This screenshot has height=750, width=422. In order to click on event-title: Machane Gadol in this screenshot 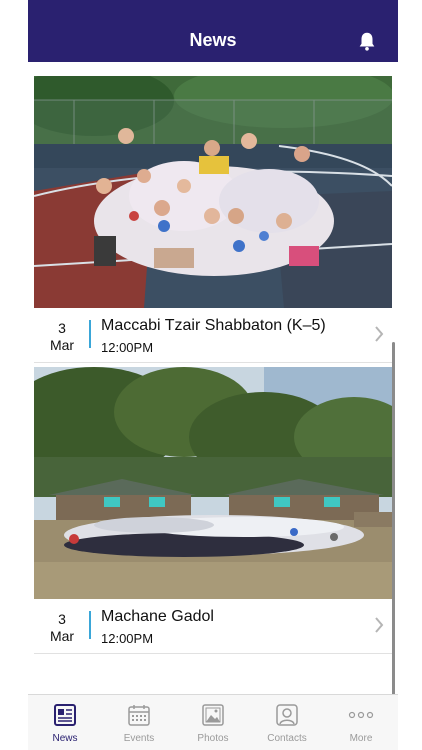, I will do `click(157, 616)`.